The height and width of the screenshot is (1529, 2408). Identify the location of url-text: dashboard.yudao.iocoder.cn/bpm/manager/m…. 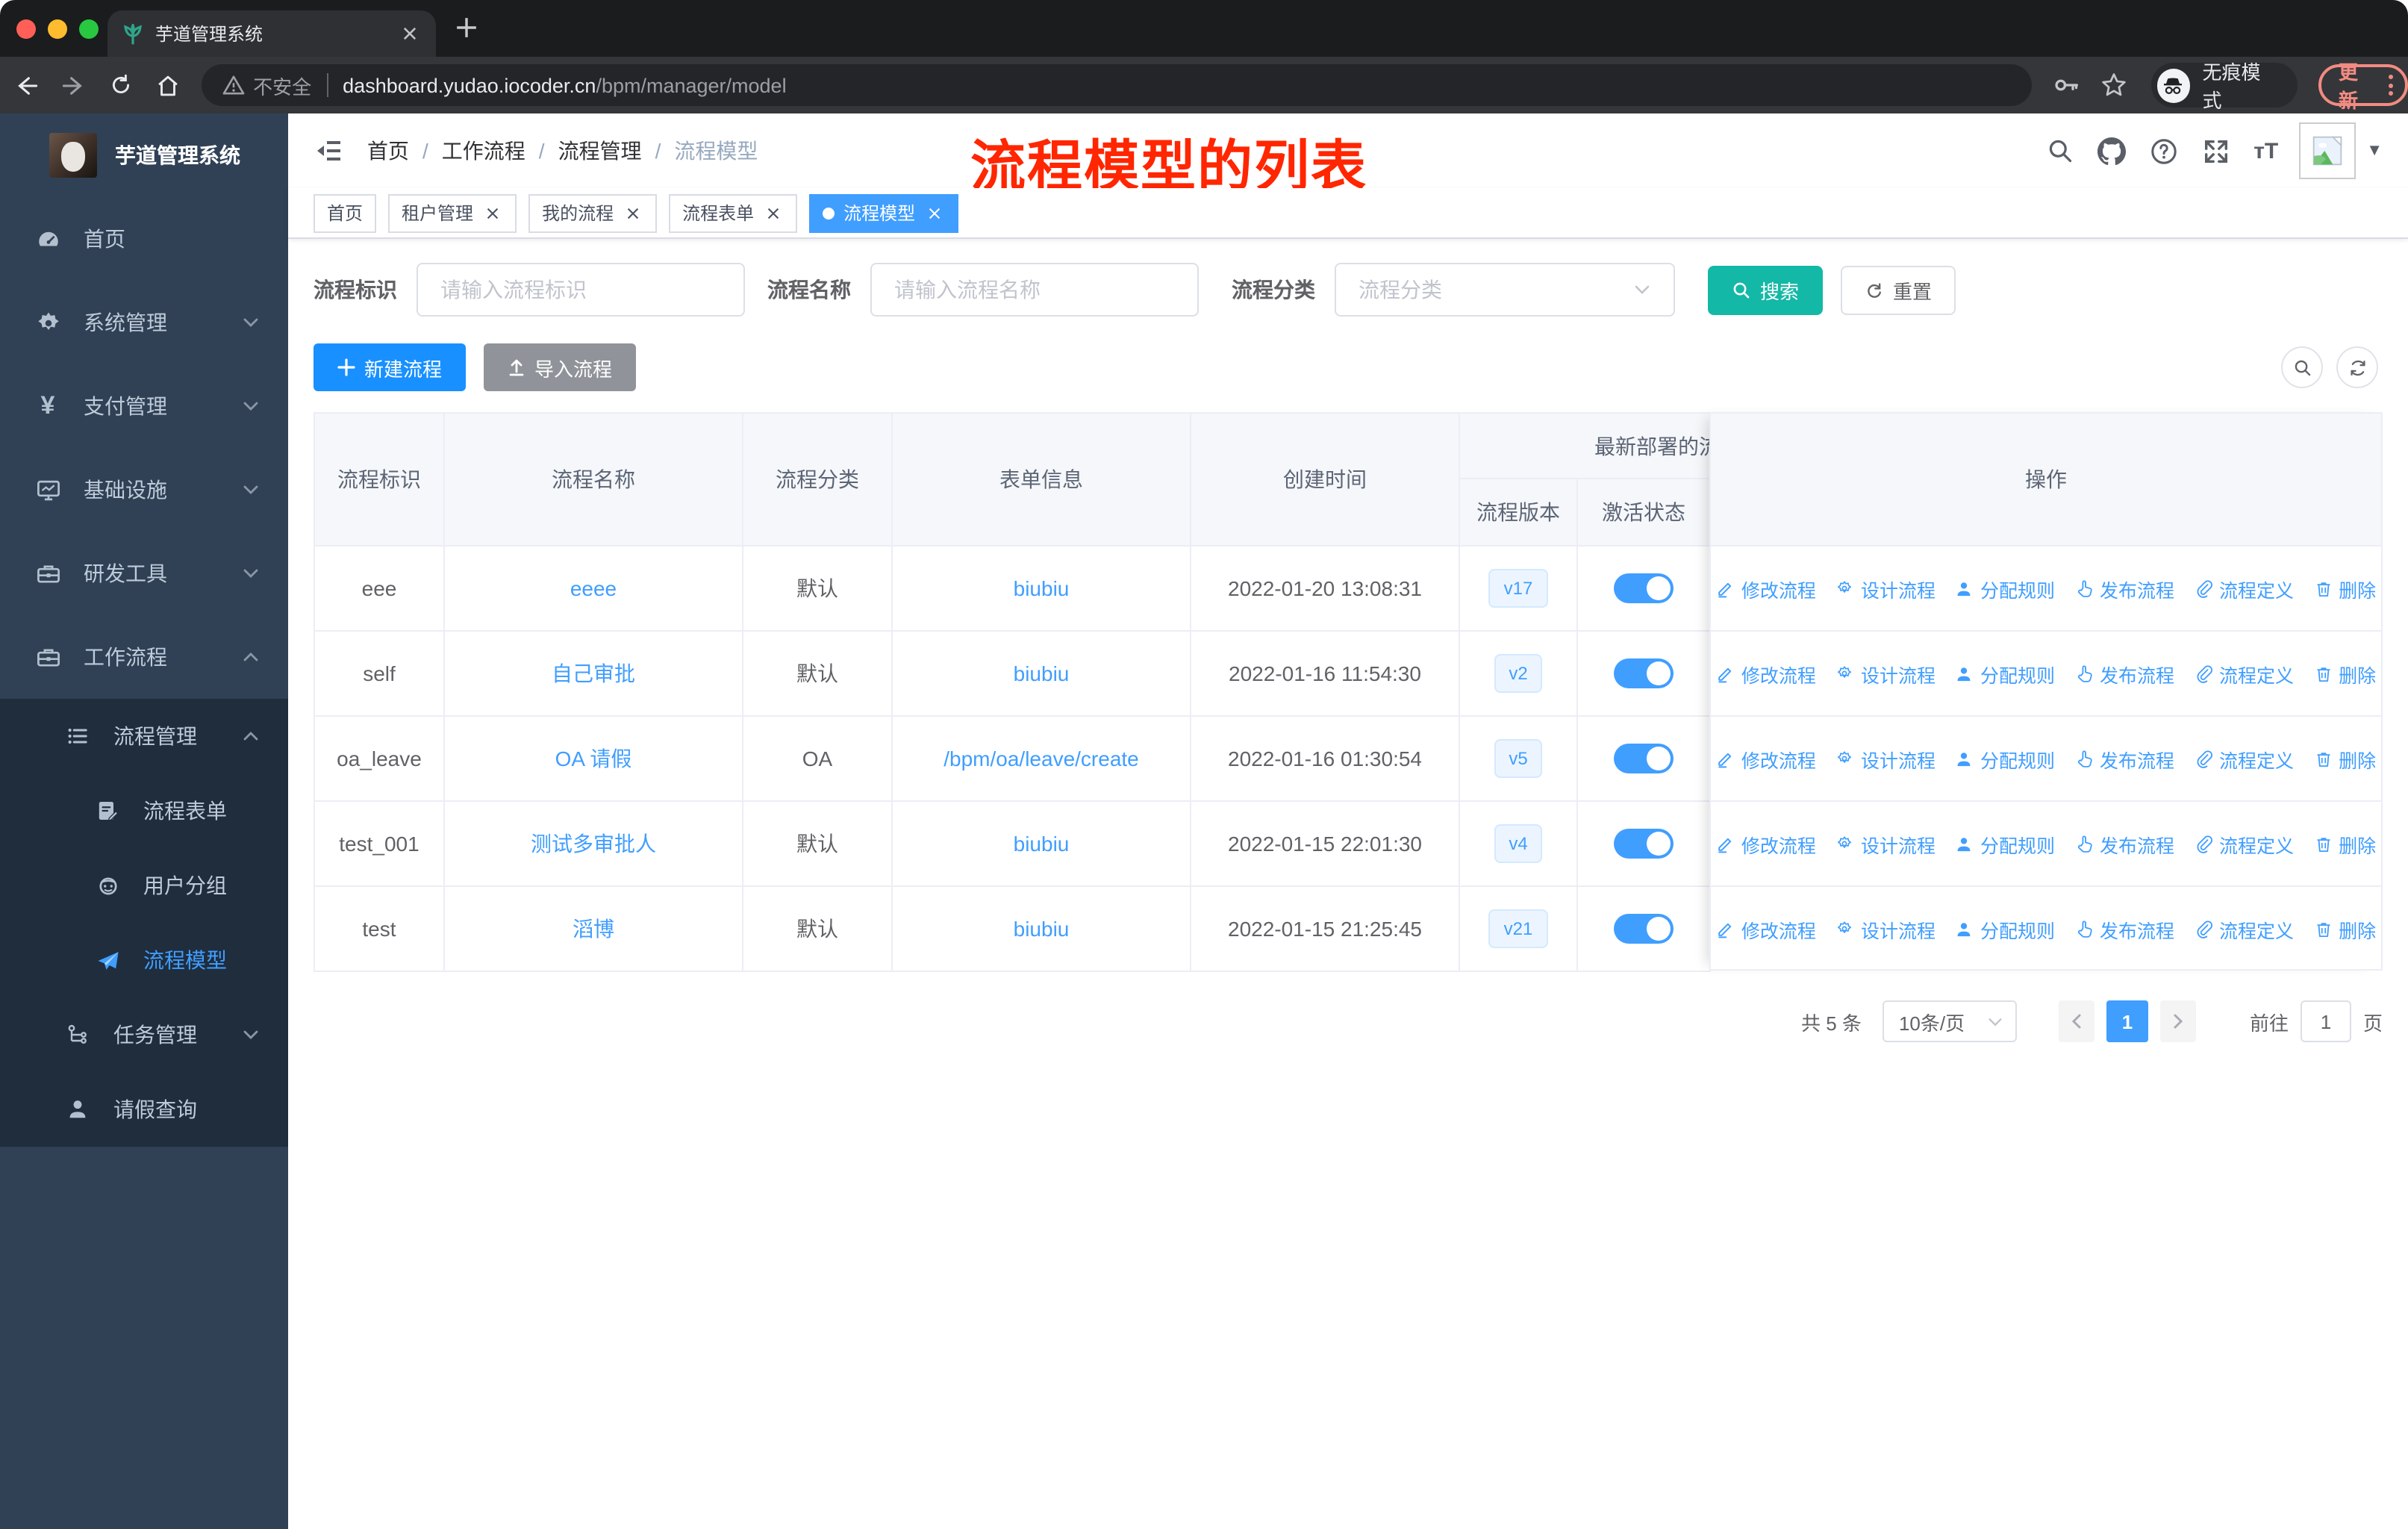
(564, 85).